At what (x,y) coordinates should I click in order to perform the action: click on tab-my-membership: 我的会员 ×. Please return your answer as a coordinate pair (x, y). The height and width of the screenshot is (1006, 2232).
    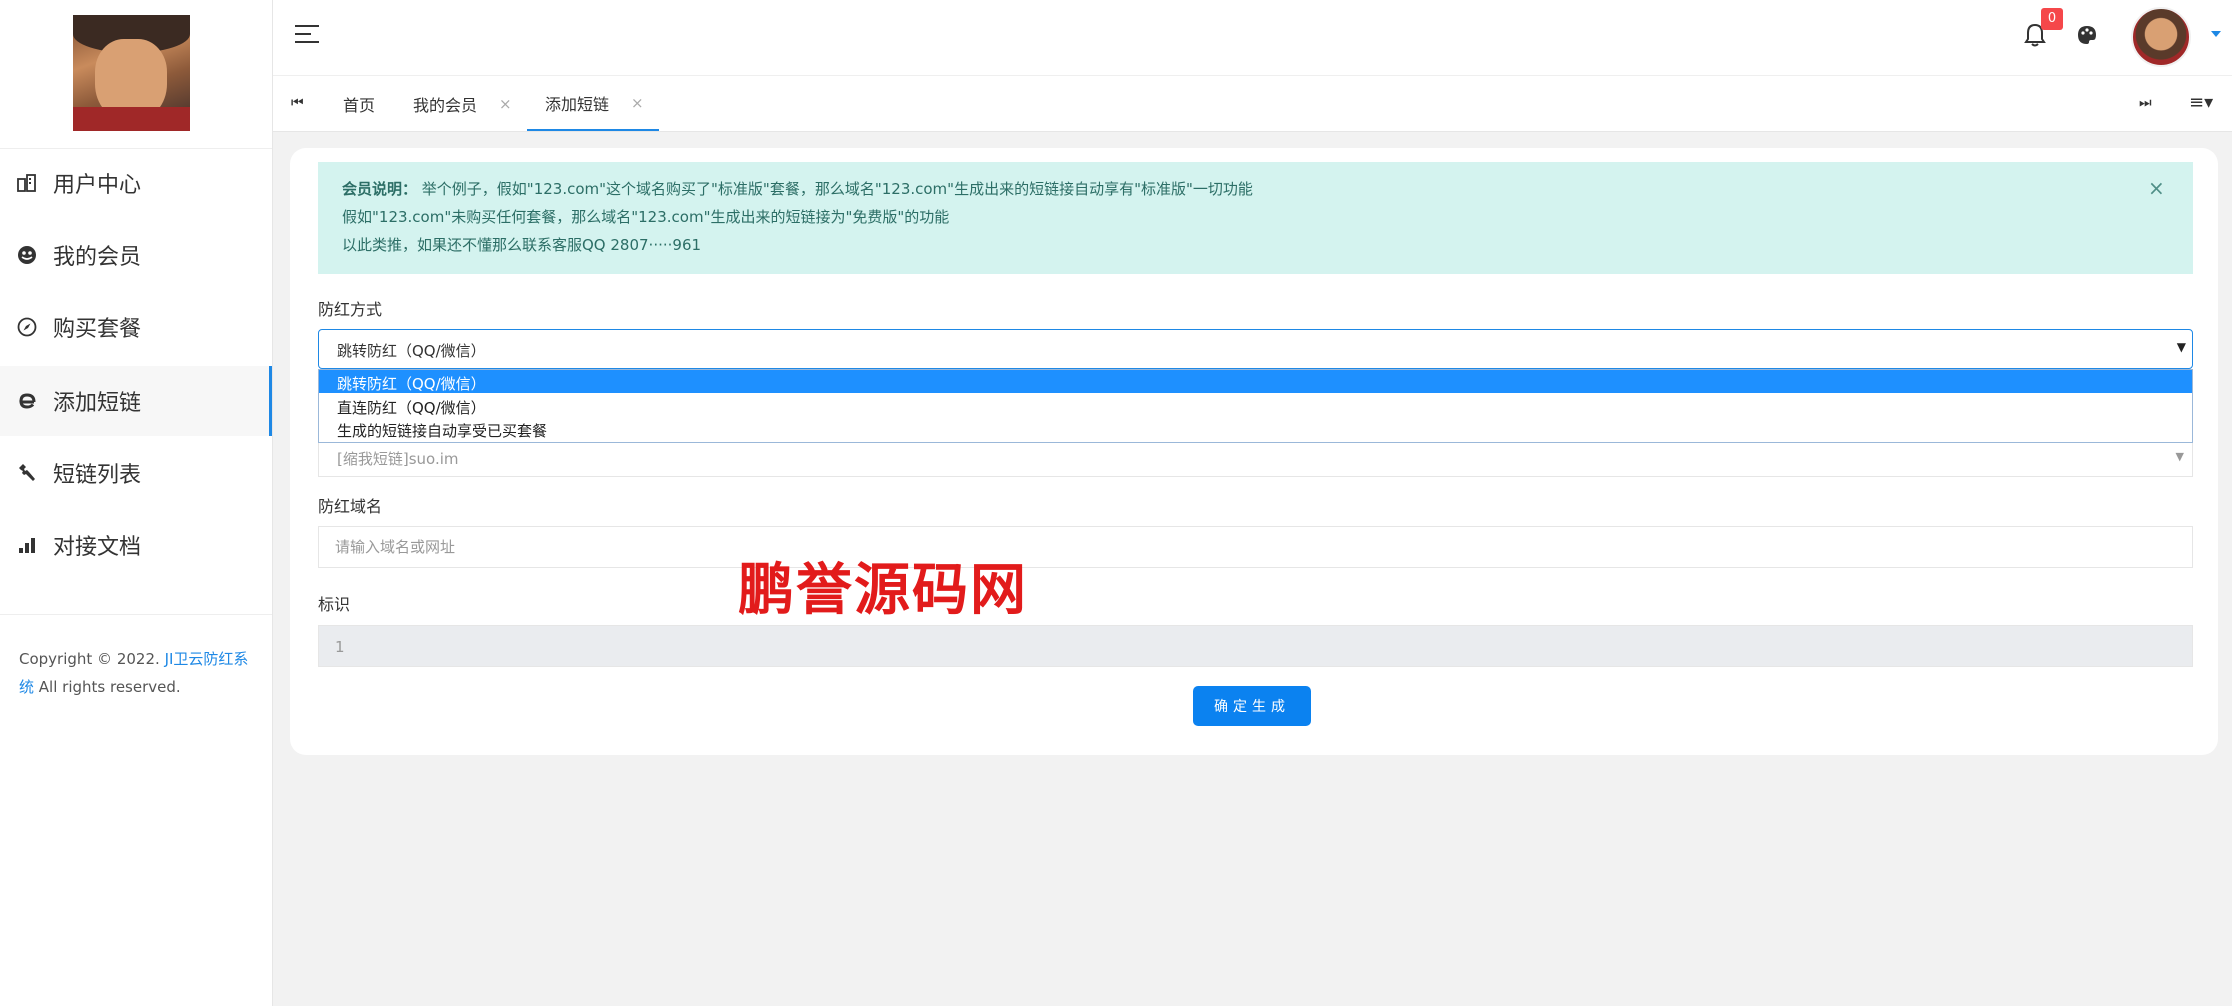
    Looking at the image, I should click on (462, 103).